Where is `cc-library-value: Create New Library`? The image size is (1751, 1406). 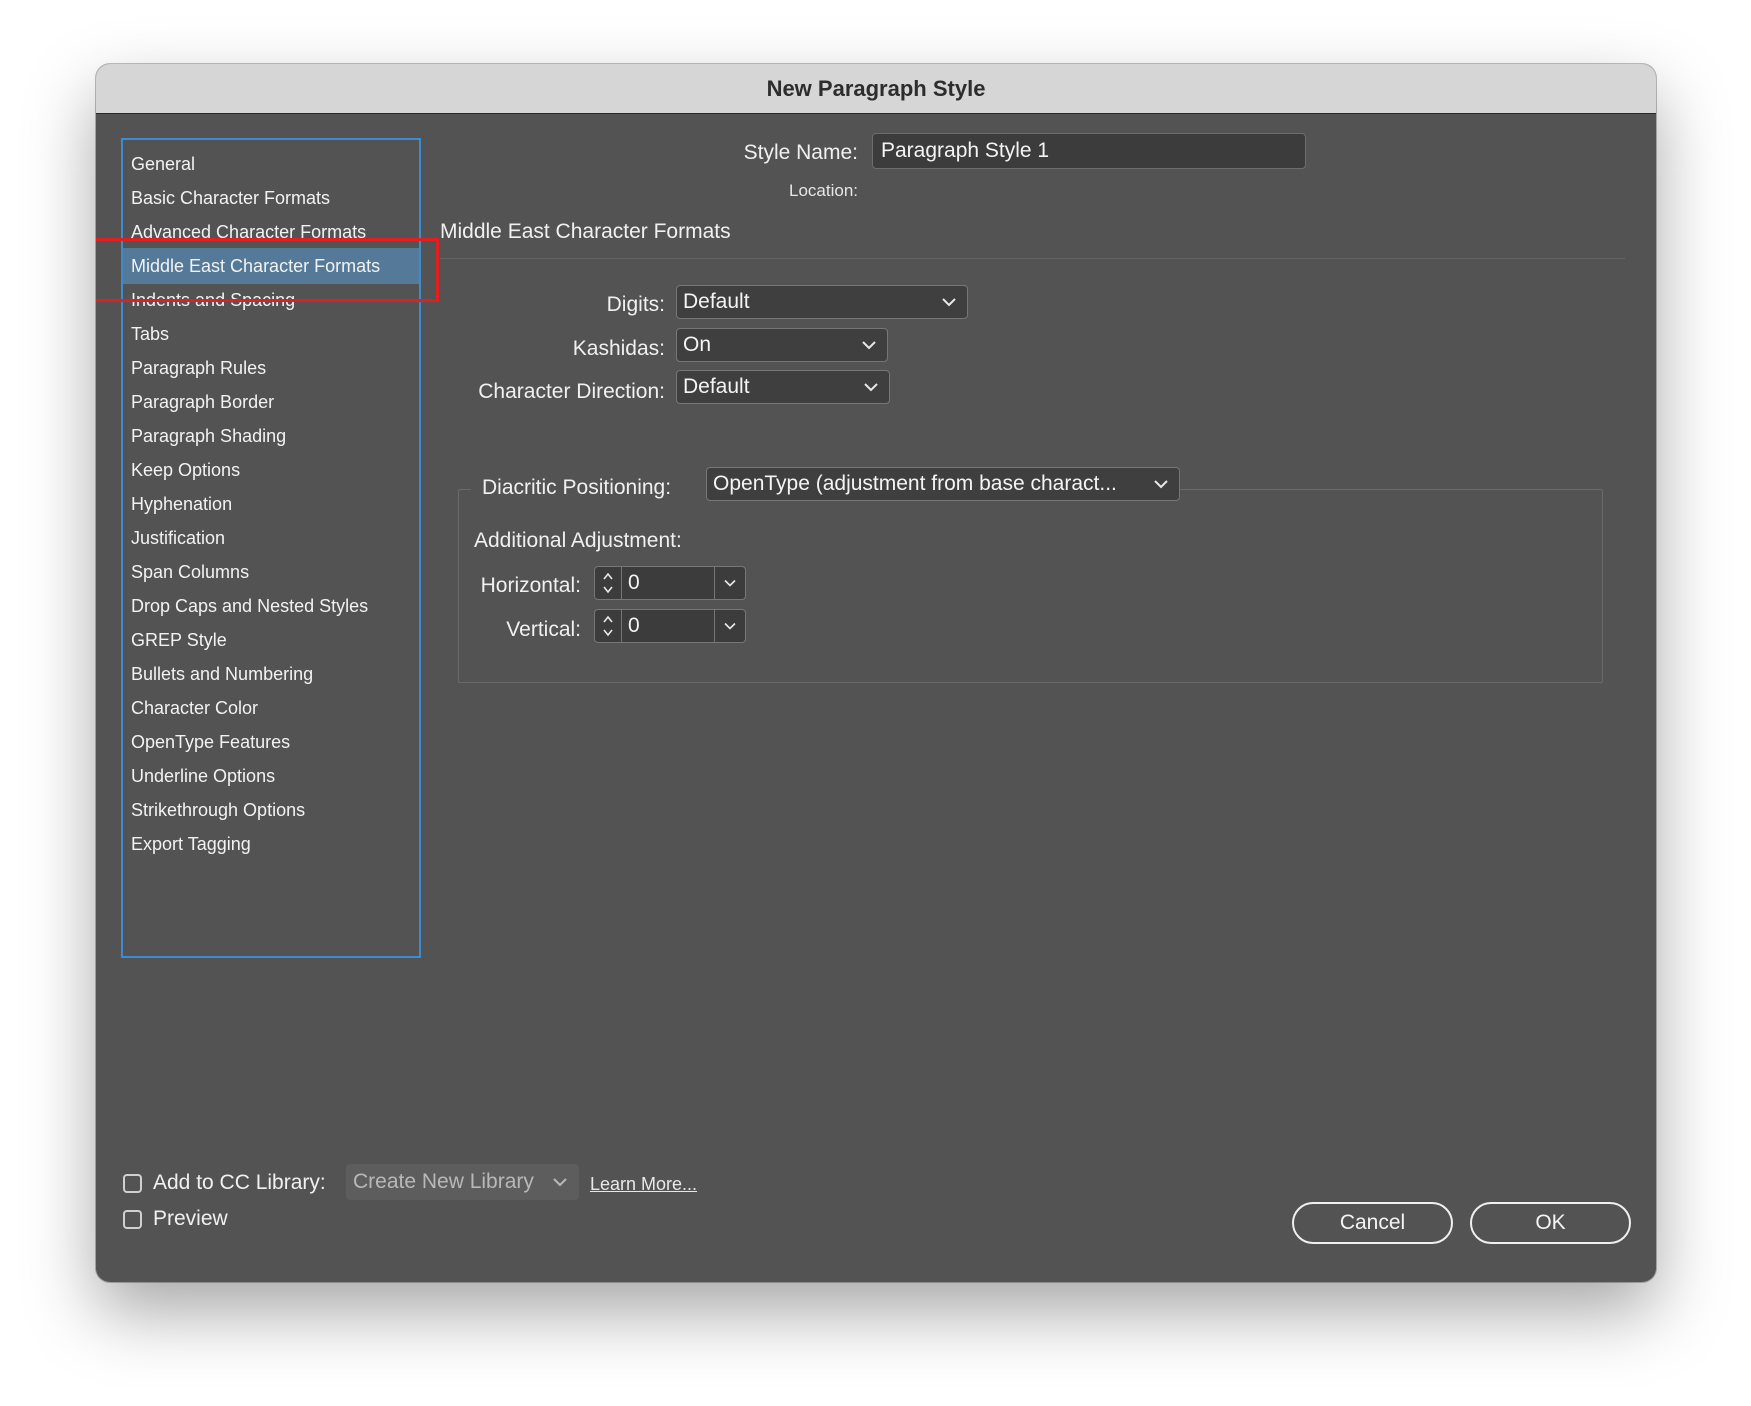 cc-library-value: Create New Library is located at coordinates (443, 1181).